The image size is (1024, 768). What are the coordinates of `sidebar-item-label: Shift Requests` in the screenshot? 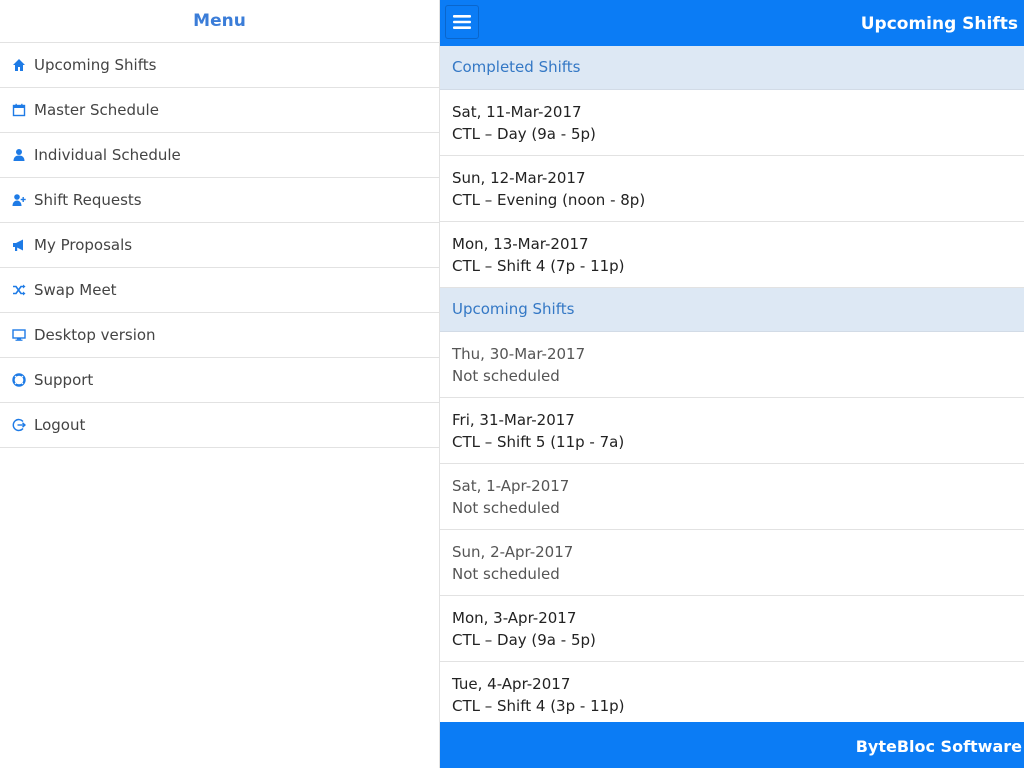 It's located at (88, 200).